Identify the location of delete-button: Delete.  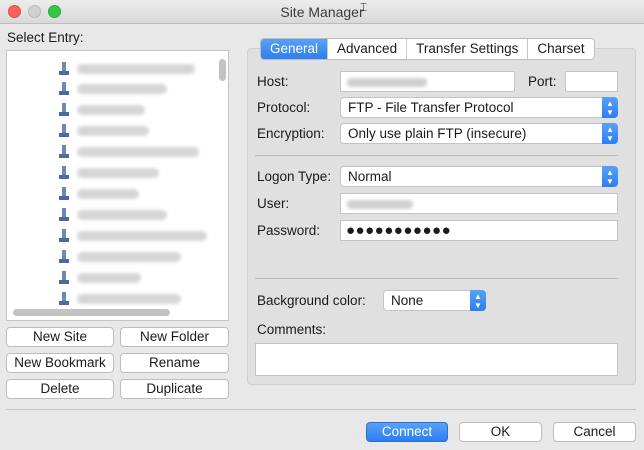
(60, 389).